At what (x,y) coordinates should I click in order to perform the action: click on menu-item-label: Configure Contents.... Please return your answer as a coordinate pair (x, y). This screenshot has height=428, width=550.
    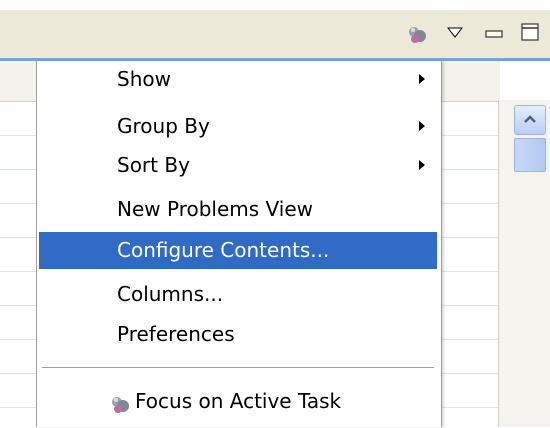
    Looking at the image, I should click on (223, 250).